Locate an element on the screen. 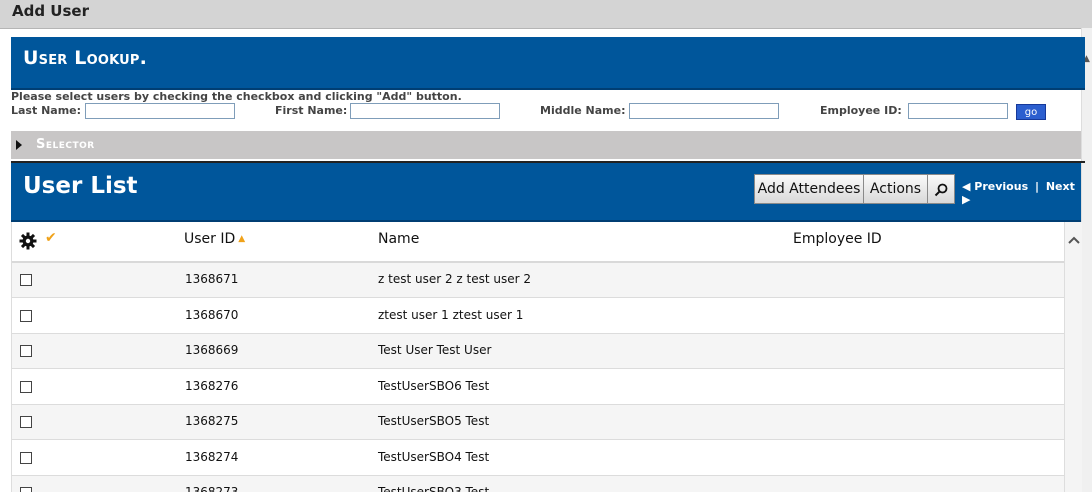 The width and height of the screenshot is (1092, 492). last-name-label: Last Name: is located at coordinates (46, 110).